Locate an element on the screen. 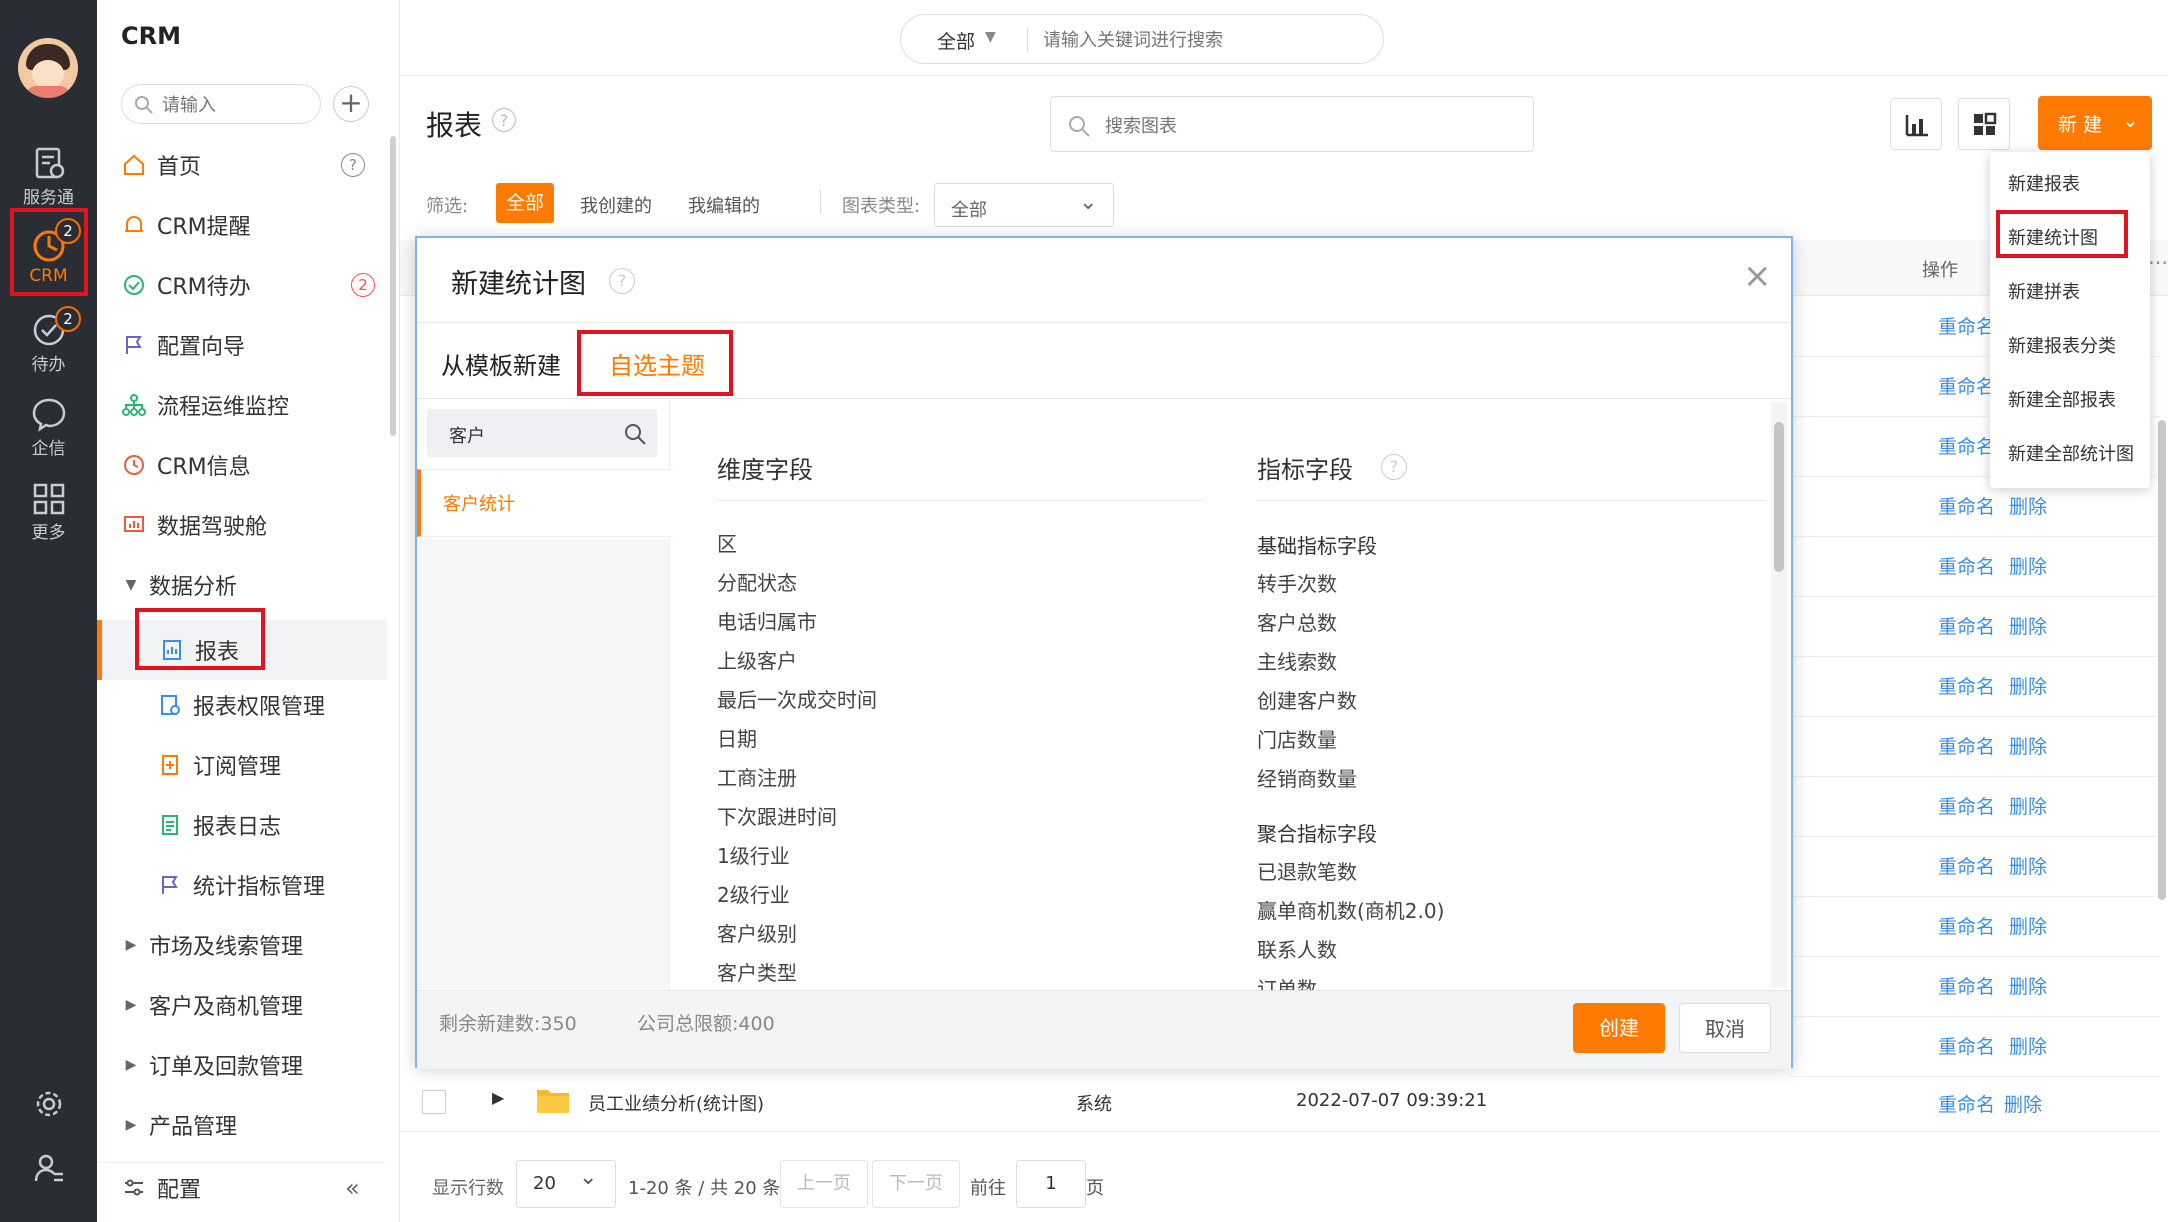 The height and width of the screenshot is (1222, 2168). menu-item-new-all-charts: 新建全部统计图 is located at coordinates (2071, 453).